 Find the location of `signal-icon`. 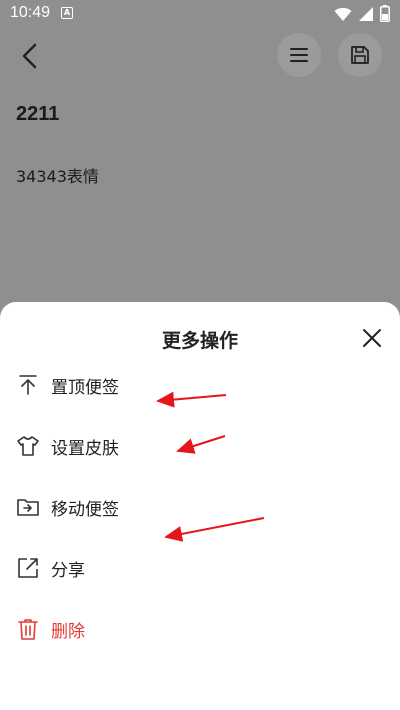

signal-icon is located at coordinates (366, 13).